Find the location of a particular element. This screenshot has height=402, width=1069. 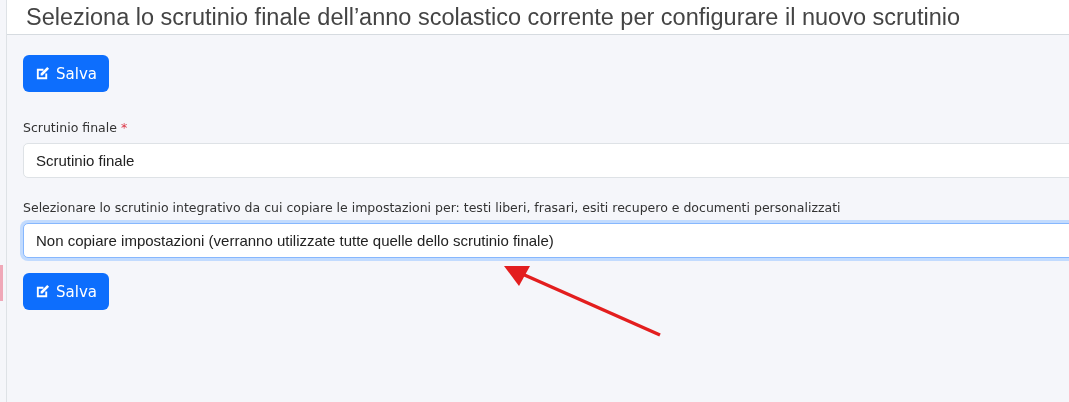

field-label: Selezionare lo scrutinio integrativo da cui copiare le impostazioni per: testi liberi, frasari, esiti recupero e documenti personalizzati is located at coordinates (432, 207).